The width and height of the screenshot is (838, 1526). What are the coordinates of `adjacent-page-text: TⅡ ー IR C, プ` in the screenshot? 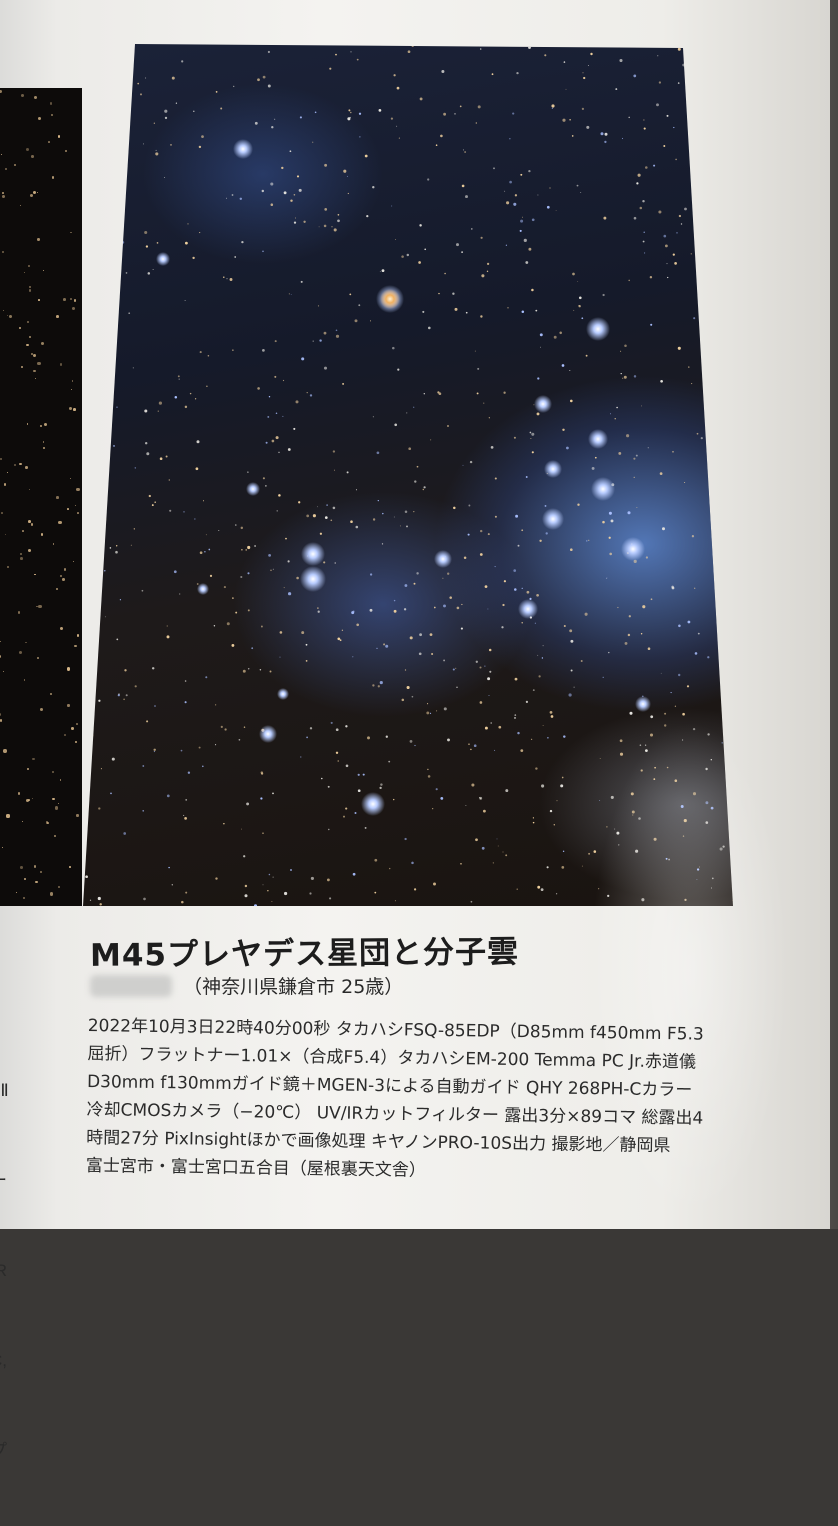 It's located at (15, 1271).